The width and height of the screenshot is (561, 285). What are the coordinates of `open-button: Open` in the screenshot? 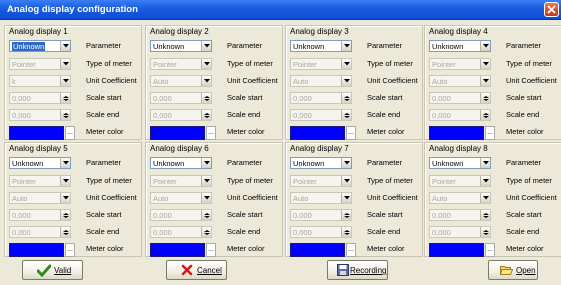 It's located at (513, 270).